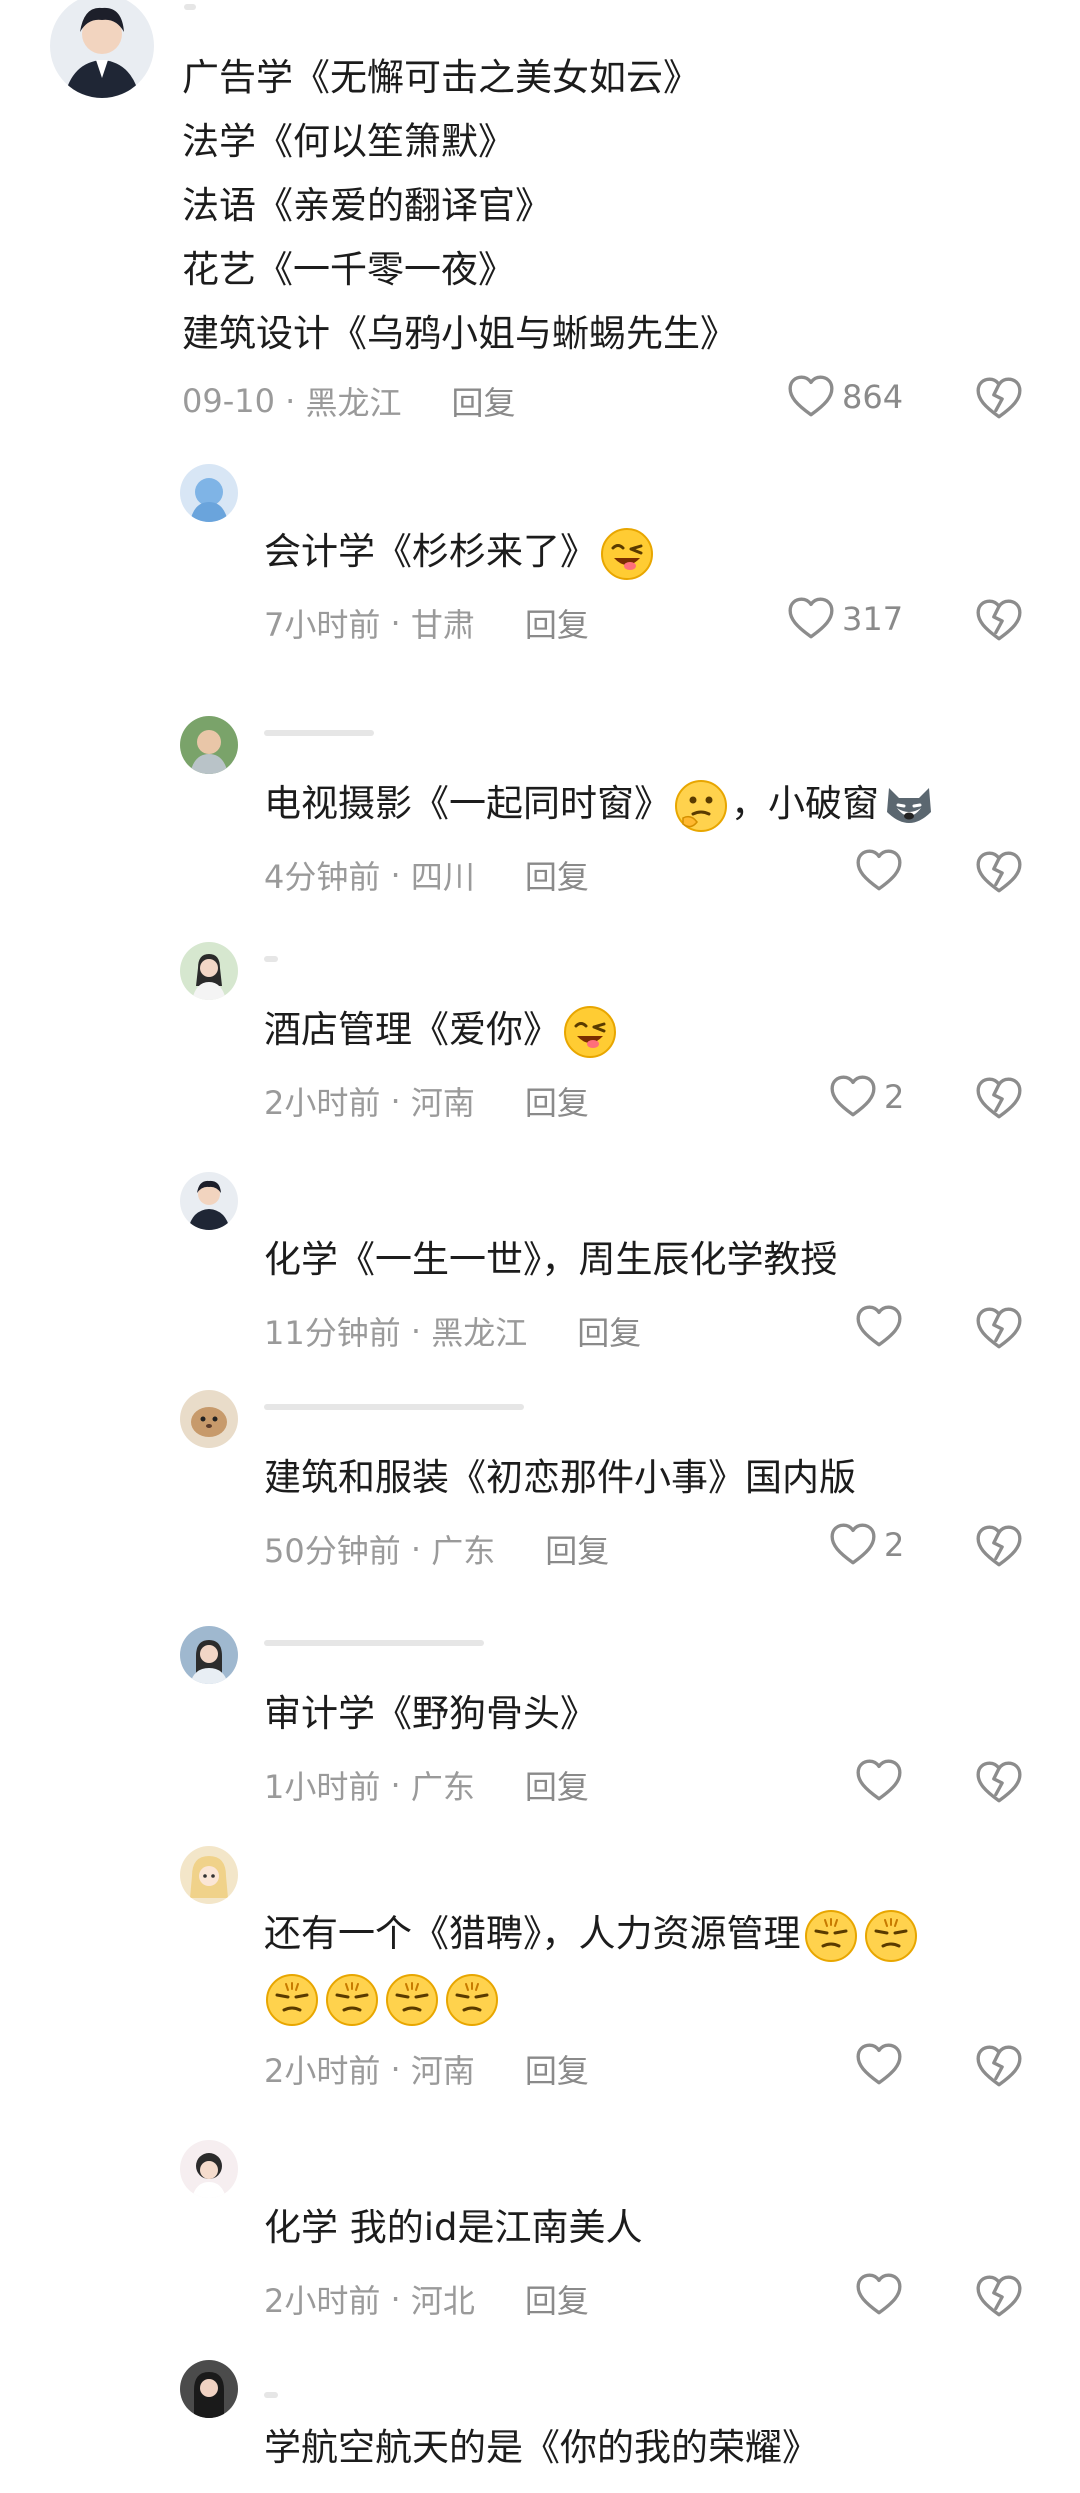  Describe the element at coordinates (228, 401) in the screenshot. I see `timestamp: 09-10` at that location.